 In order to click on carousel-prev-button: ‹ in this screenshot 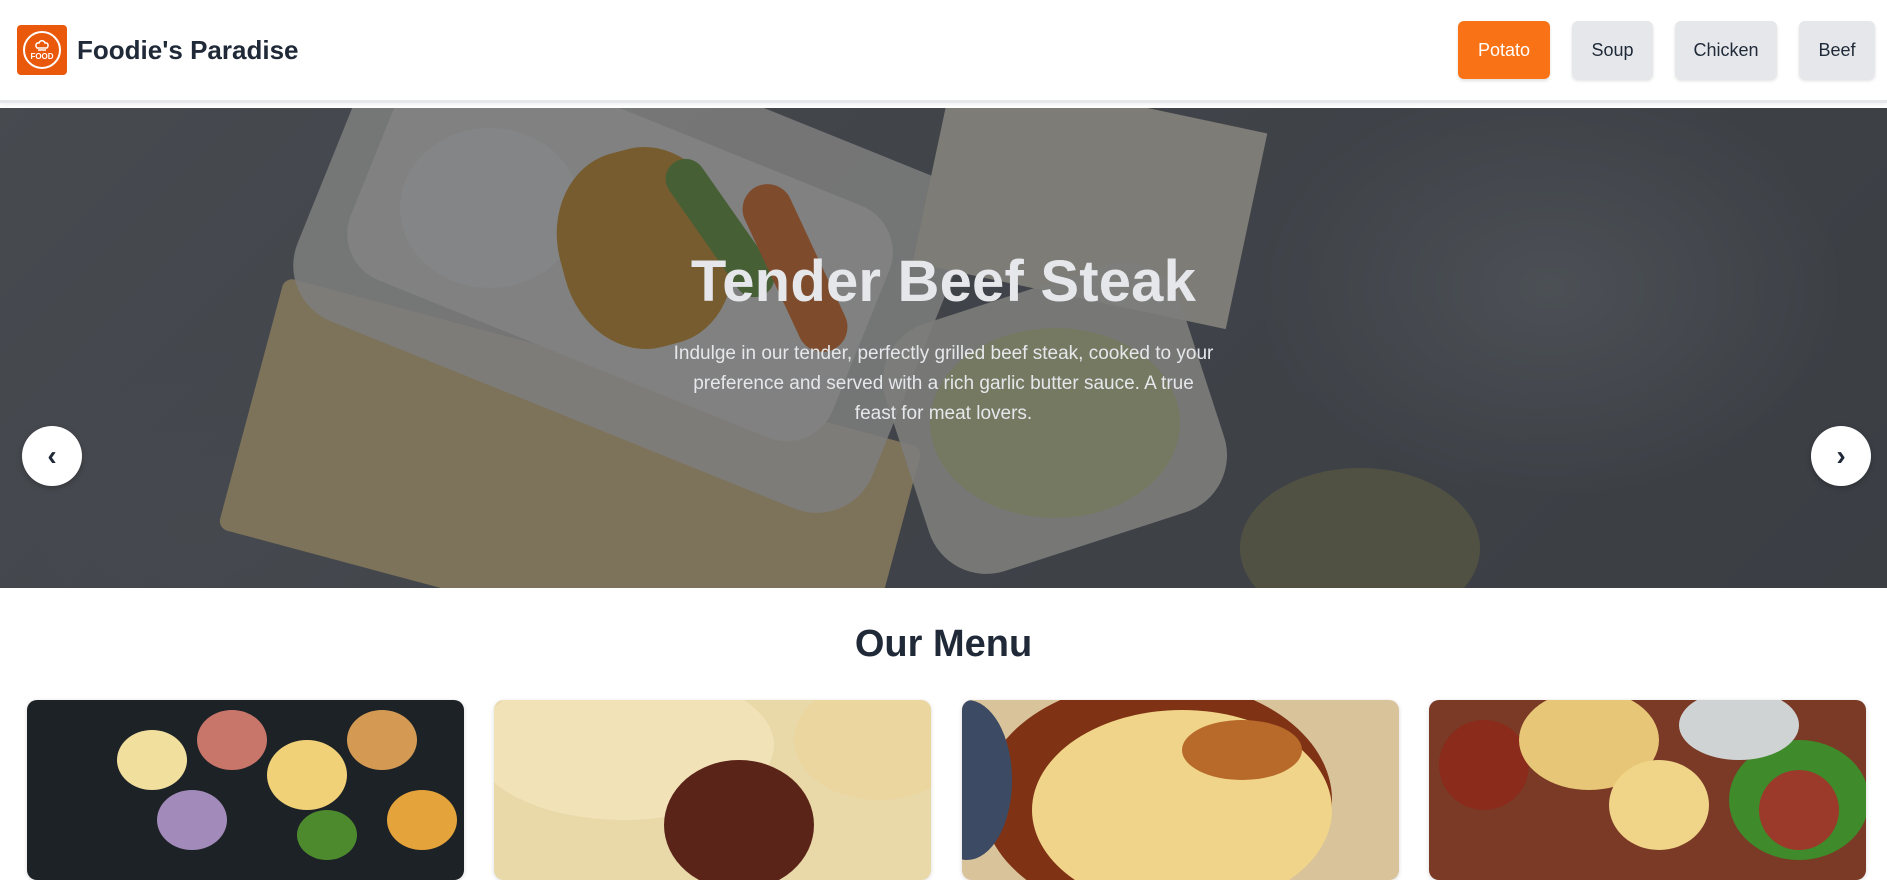, I will do `click(52, 456)`.